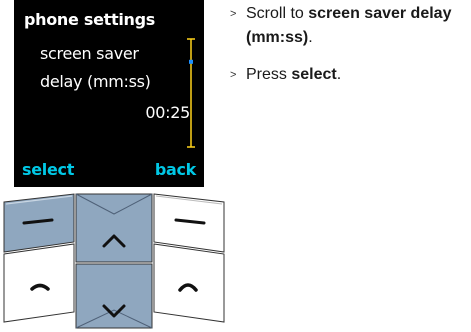 The height and width of the screenshot is (332, 471). Describe the element at coordinates (339, 74) in the screenshot. I see `step-2-suffix: .` at that location.